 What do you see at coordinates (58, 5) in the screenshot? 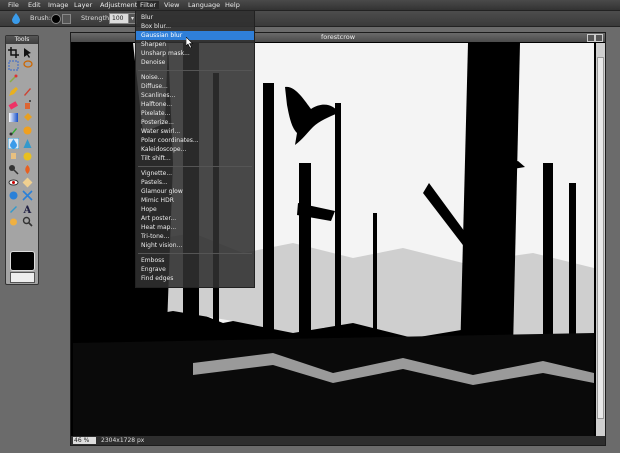
I see `menu-image: Image` at bounding box center [58, 5].